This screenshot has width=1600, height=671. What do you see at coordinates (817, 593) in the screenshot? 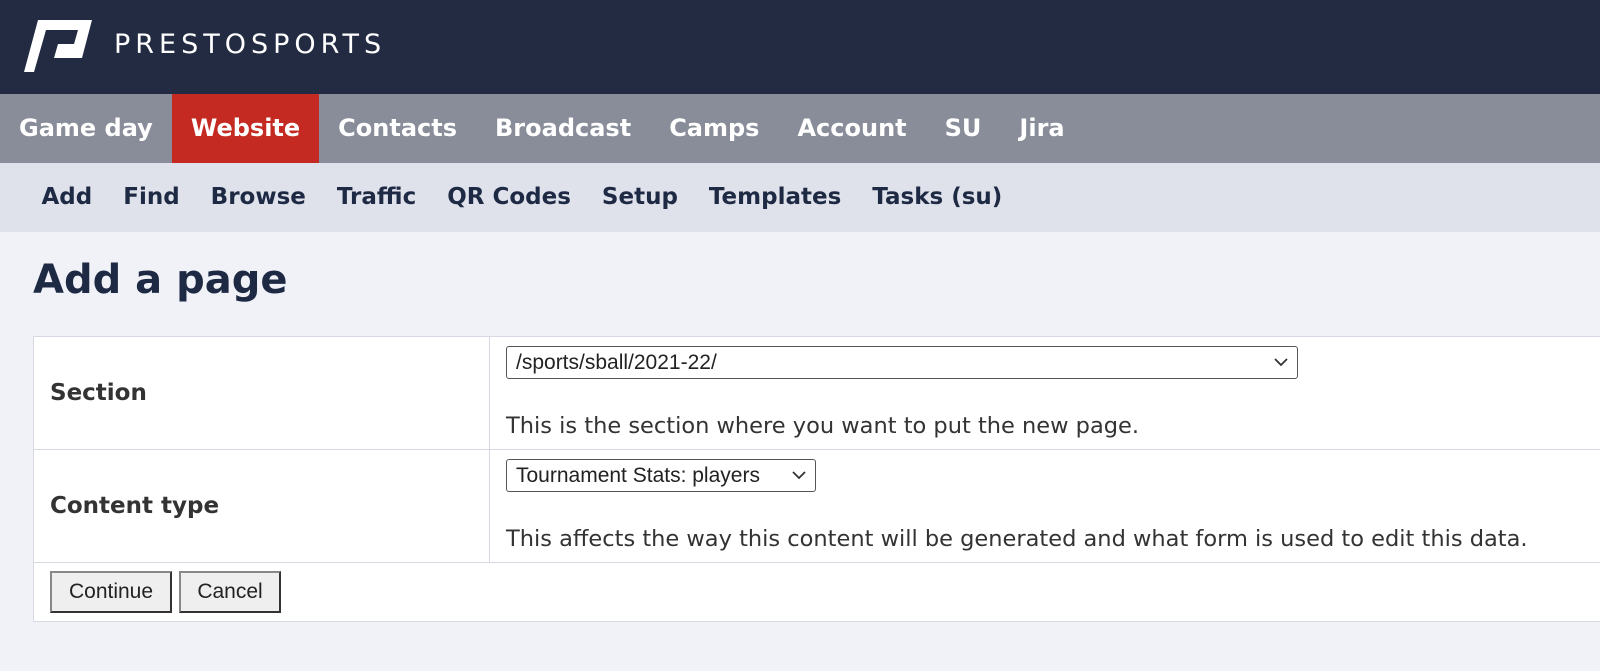
I see `form-actions: Continue Cancel` at bounding box center [817, 593].